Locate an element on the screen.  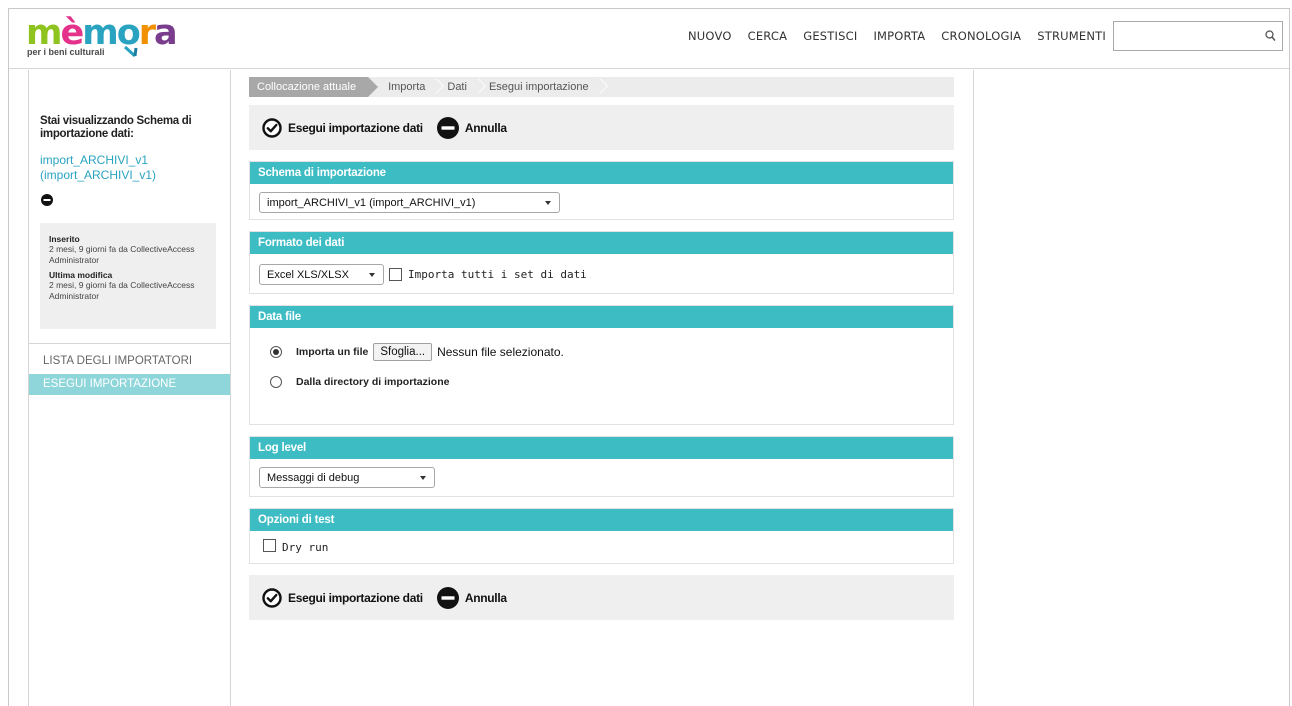
nav-cronologia: CRONOLOGIA is located at coordinates (981, 36).